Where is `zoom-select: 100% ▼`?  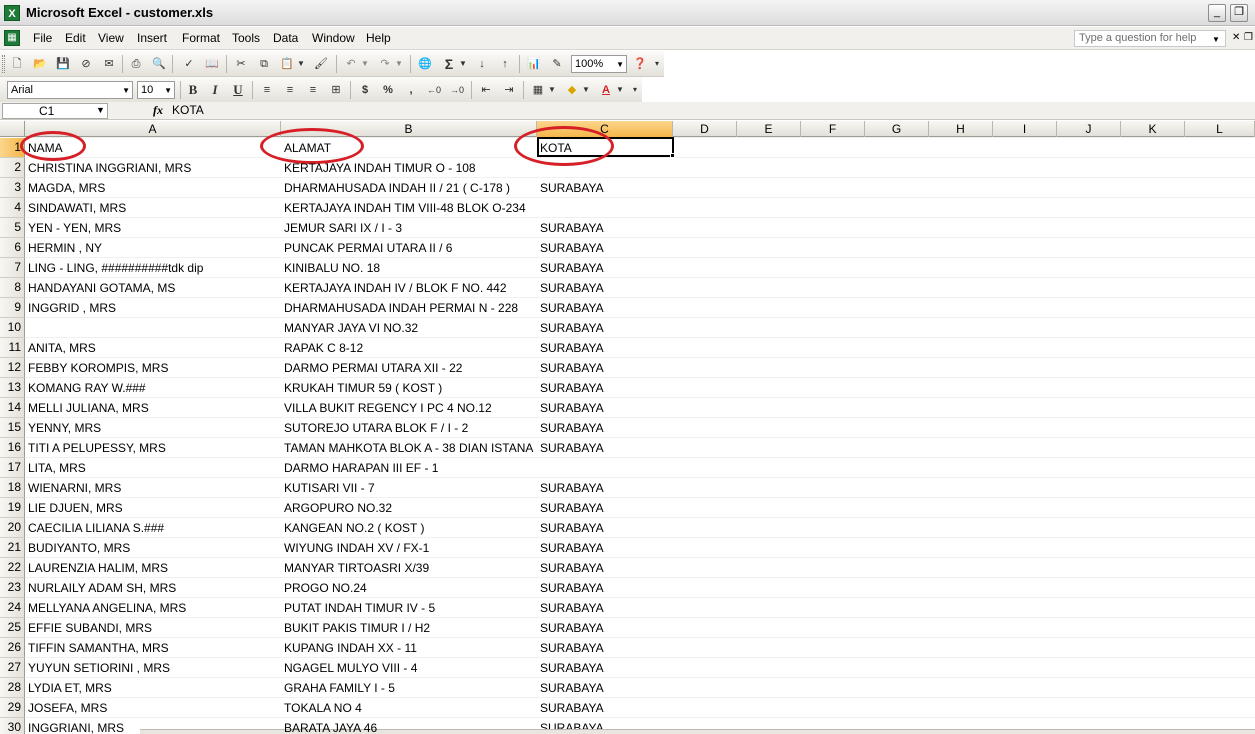
zoom-select: 100% ▼ is located at coordinates (599, 64).